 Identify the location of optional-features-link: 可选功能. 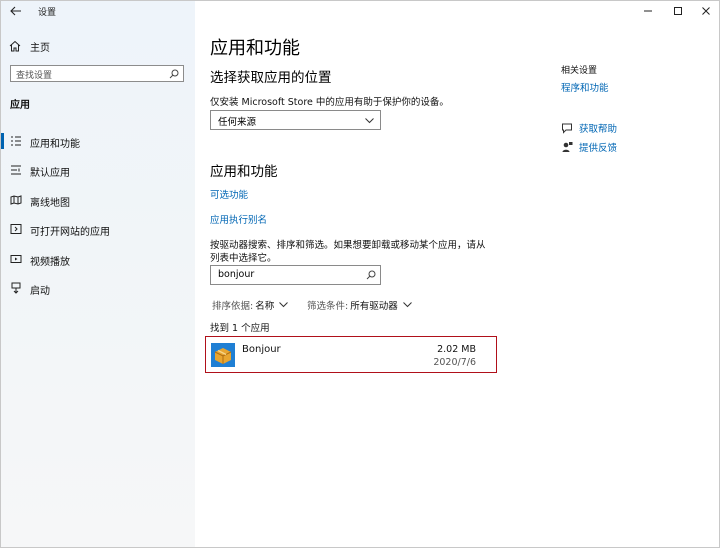
(229, 194).